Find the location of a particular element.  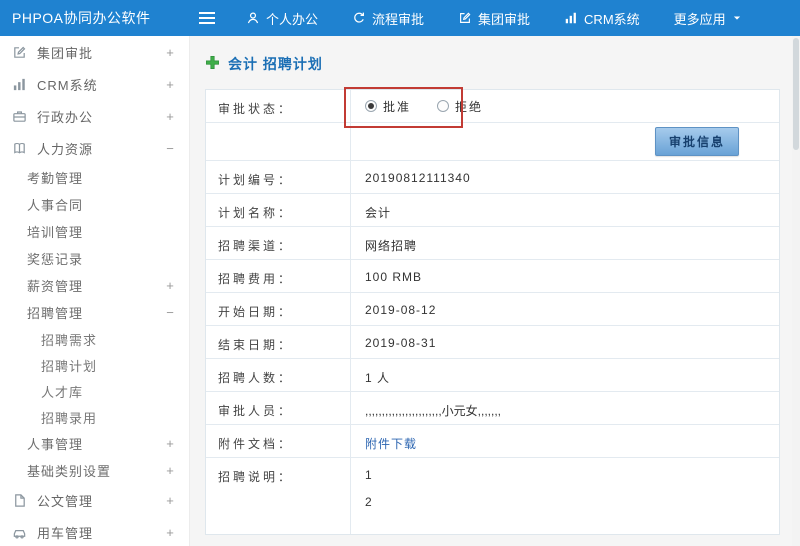

sidebar-item-label: 奖惩记录 is located at coordinates (55, 259).